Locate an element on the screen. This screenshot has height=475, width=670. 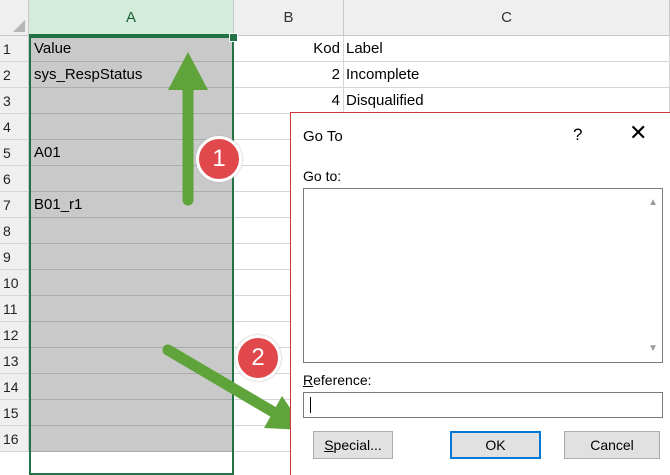
text-caret is located at coordinates (310, 405).